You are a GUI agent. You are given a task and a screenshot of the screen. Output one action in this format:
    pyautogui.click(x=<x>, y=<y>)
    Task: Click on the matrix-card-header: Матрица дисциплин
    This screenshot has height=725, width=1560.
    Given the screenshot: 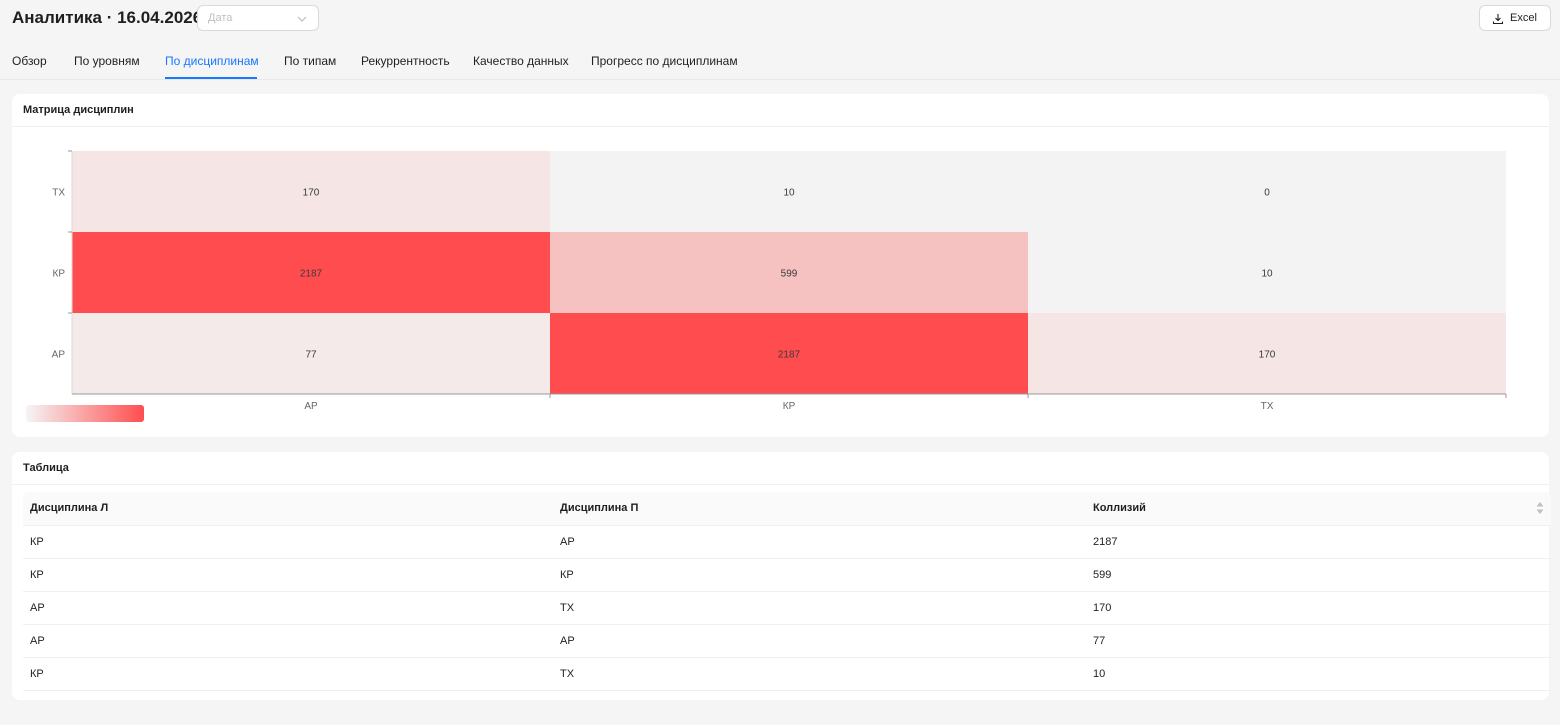 What is the action you would take?
    pyautogui.click(x=780, y=110)
    